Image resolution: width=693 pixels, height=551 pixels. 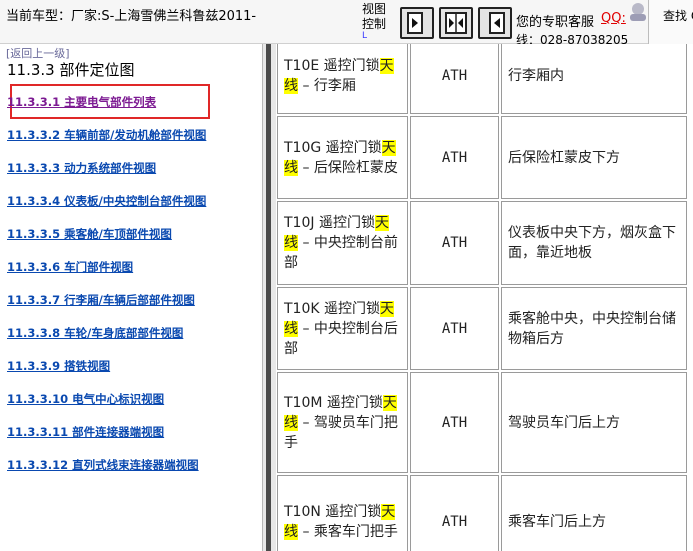 I want to click on part-name-cell: T10M 遥控门锁天线 – 驾驶员车门把手, so click(x=342, y=422).